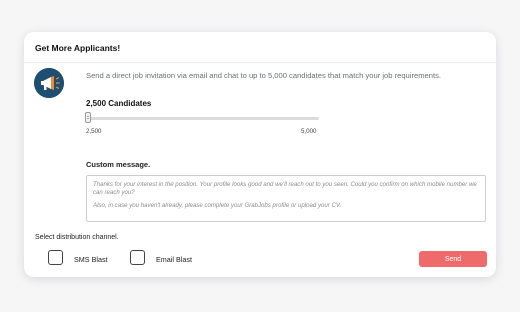 The image size is (520, 312). What do you see at coordinates (260, 62) in the screenshot?
I see `title-divider` at bounding box center [260, 62].